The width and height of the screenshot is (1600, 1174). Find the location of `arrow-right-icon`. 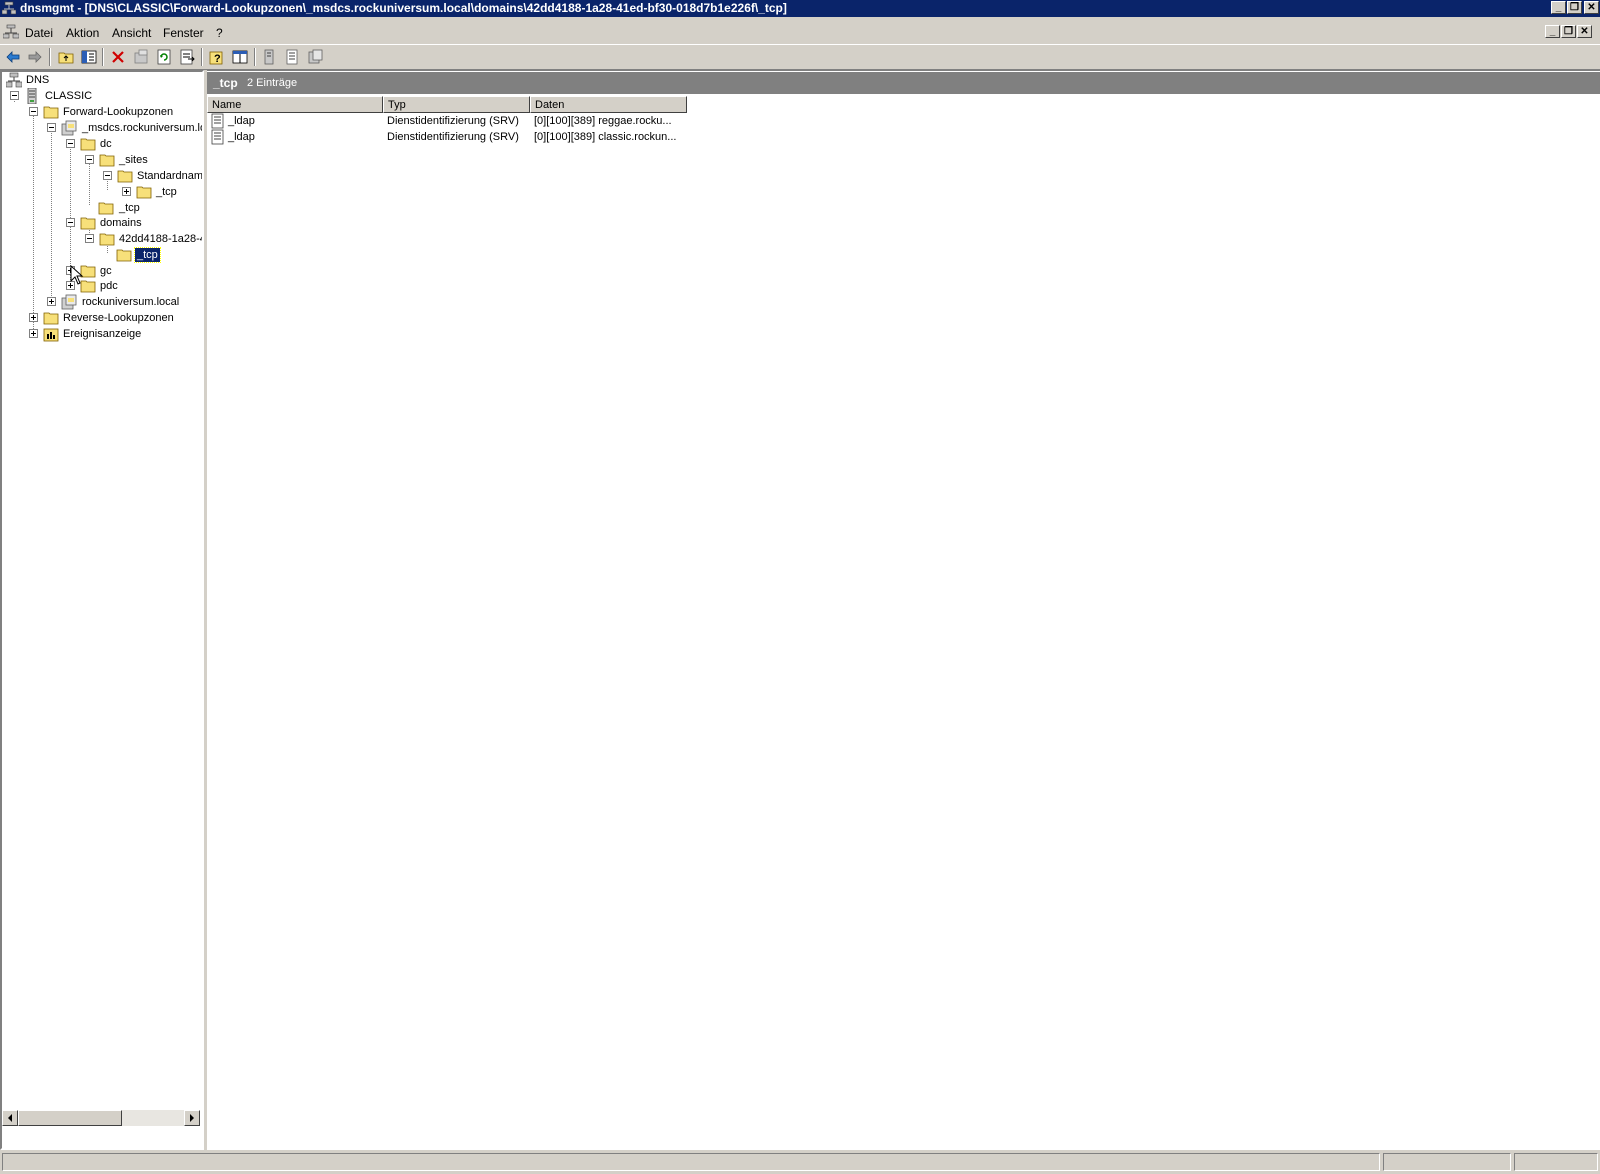

arrow-right-icon is located at coordinates (192, 1118).